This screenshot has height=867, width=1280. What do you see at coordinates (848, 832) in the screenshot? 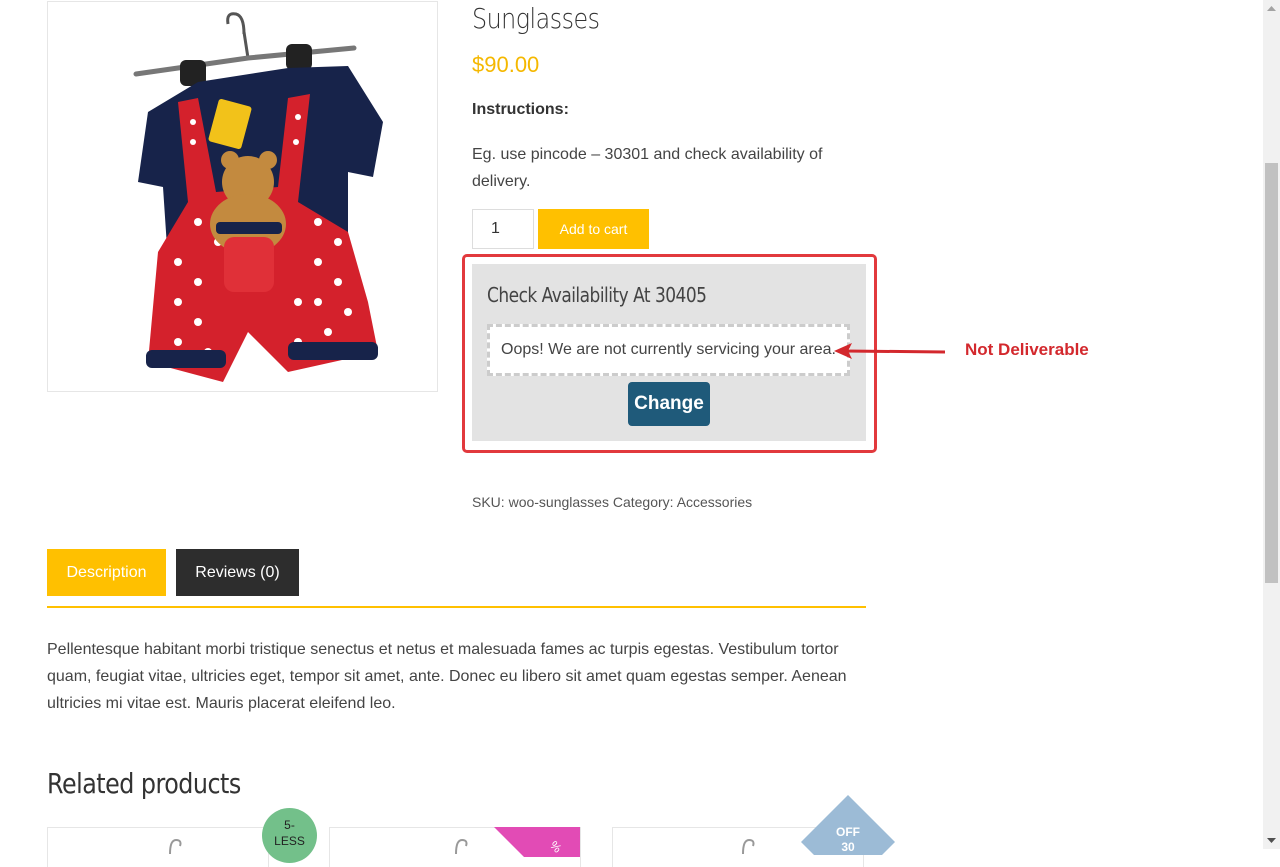
I see `badge-line: OFF` at bounding box center [848, 832].